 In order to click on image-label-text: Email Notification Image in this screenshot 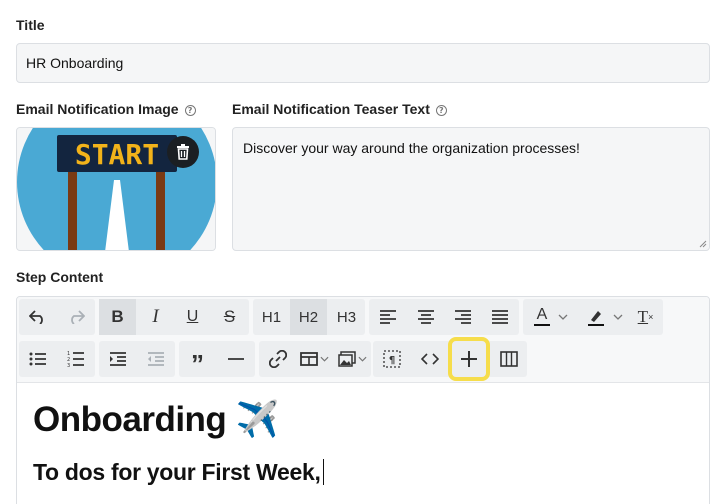, I will do `click(97, 109)`.